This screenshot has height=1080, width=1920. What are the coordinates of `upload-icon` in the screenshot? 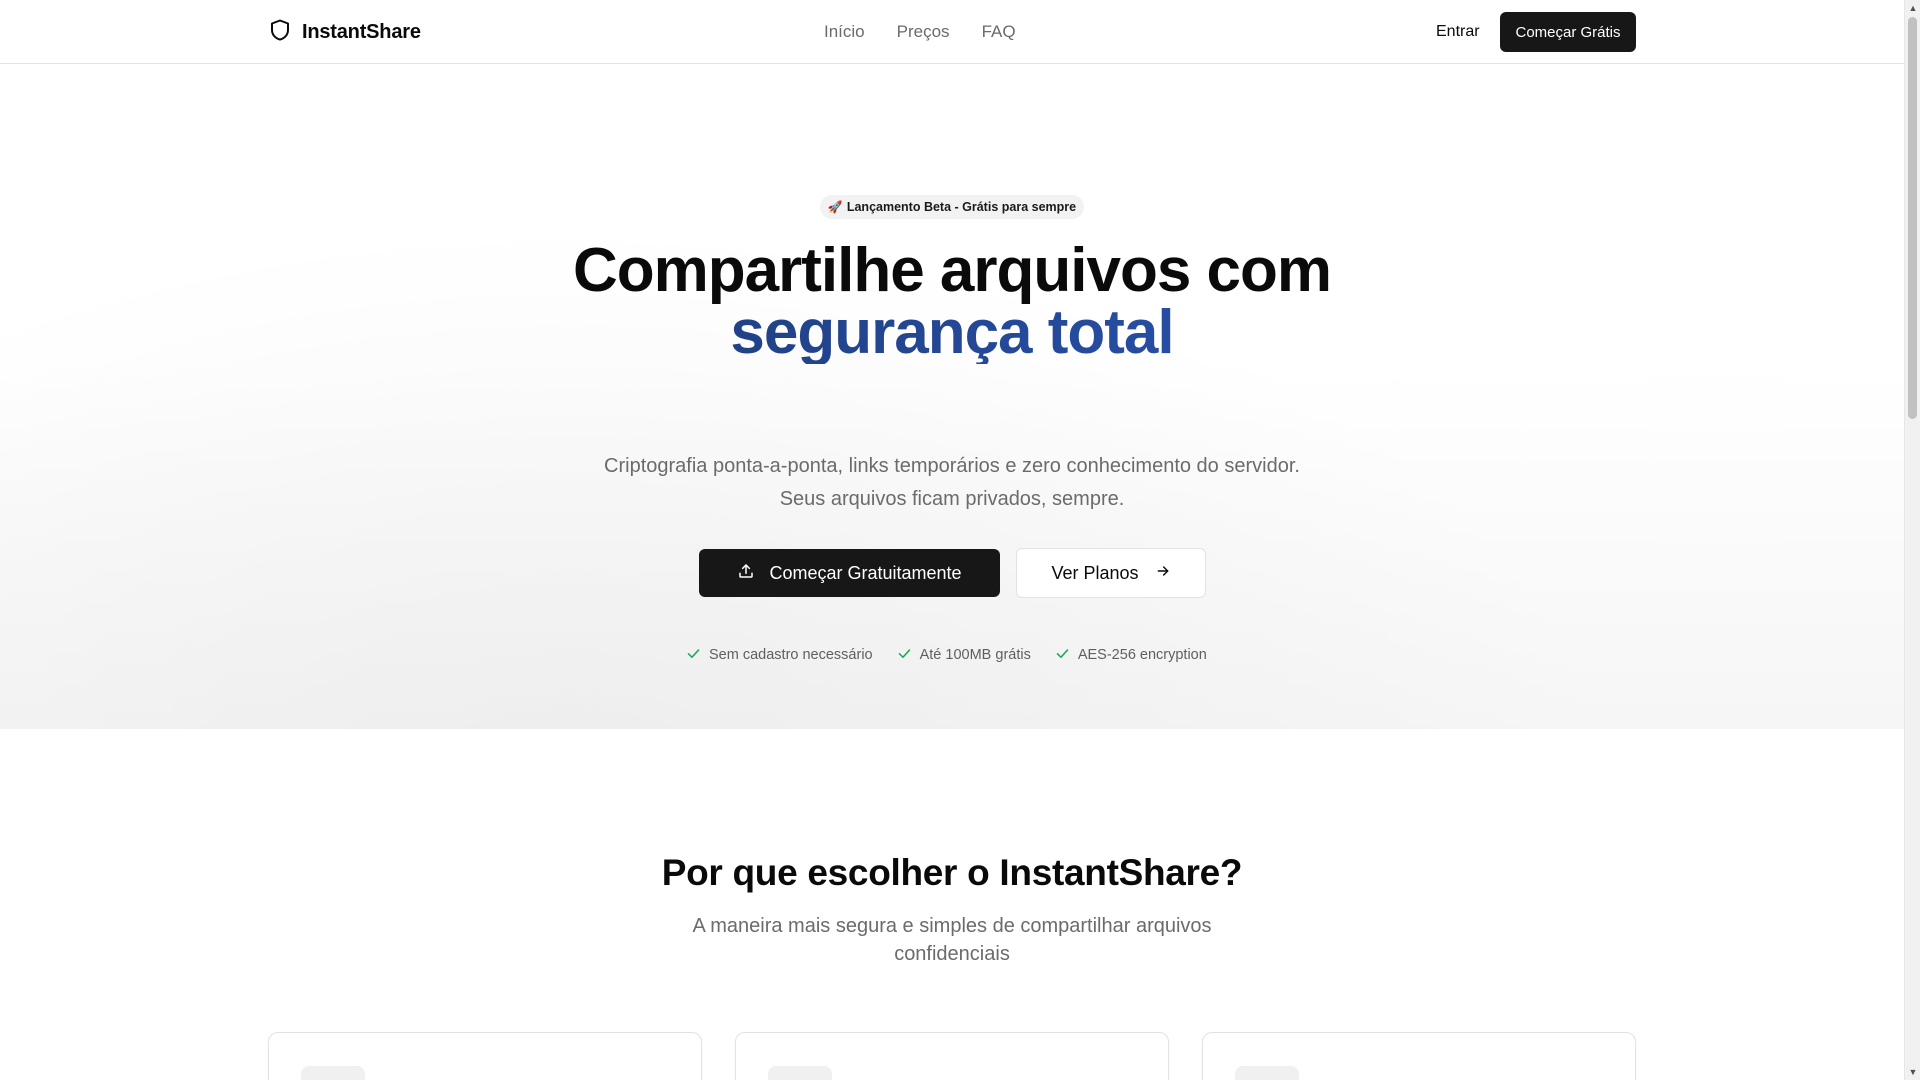 It's located at (746, 573).